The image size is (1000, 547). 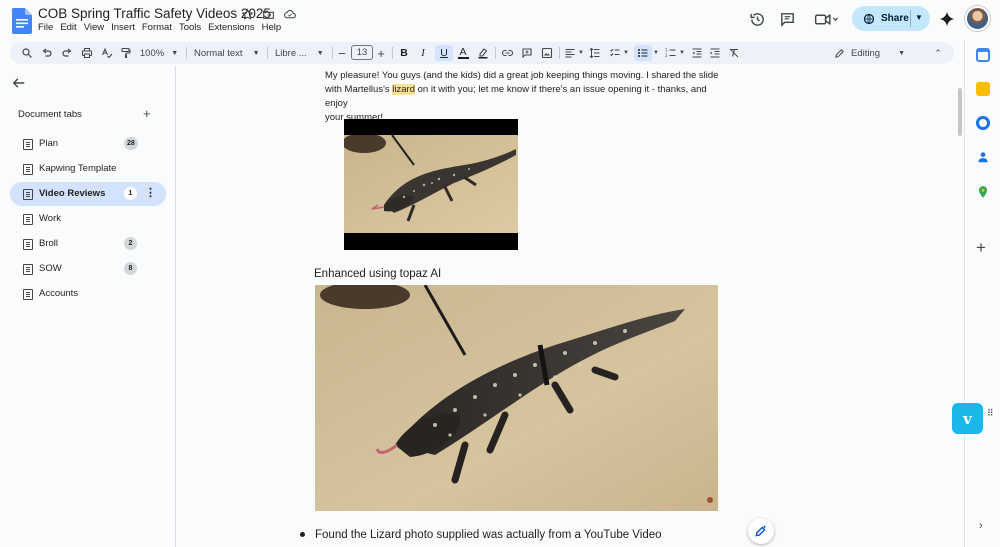 What do you see at coordinates (156, 27) in the screenshot?
I see `menu-format: Format` at bounding box center [156, 27].